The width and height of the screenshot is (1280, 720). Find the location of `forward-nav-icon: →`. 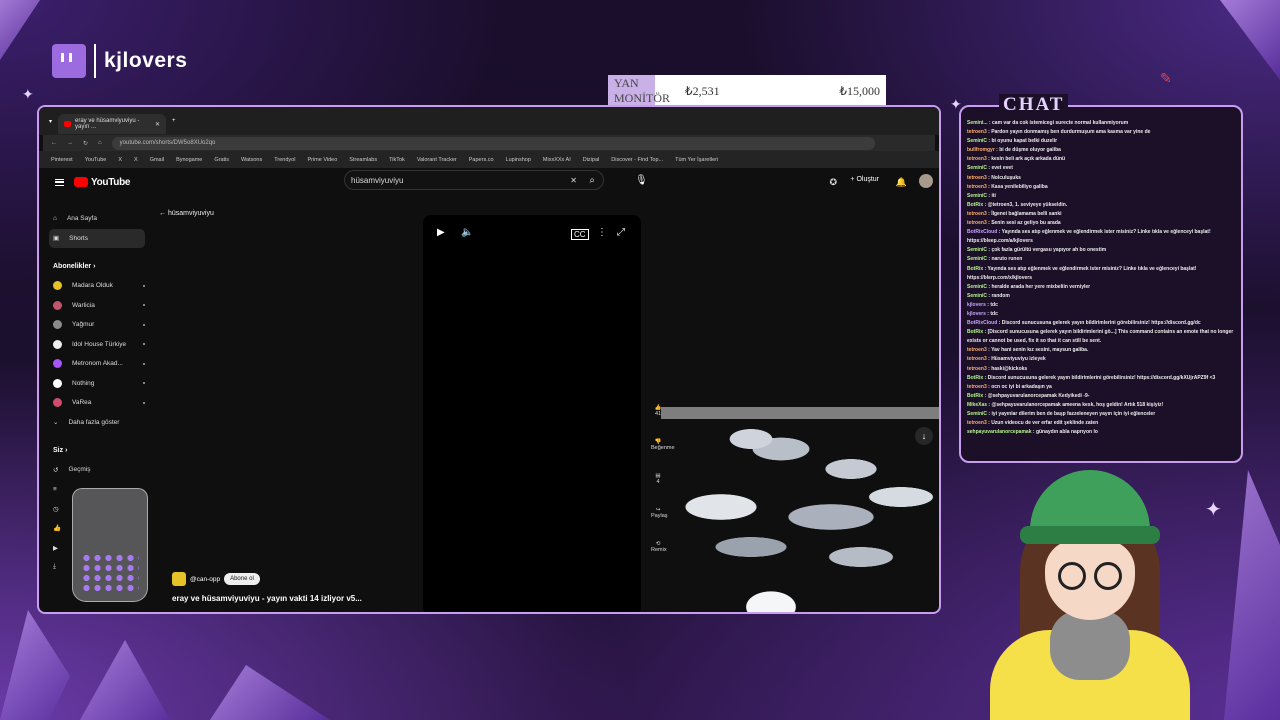

forward-nav-icon: → is located at coordinates (70, 143).